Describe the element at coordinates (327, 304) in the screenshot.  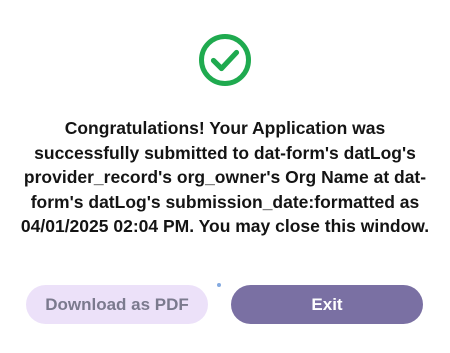
I see `exit-button: Exit` at that location.